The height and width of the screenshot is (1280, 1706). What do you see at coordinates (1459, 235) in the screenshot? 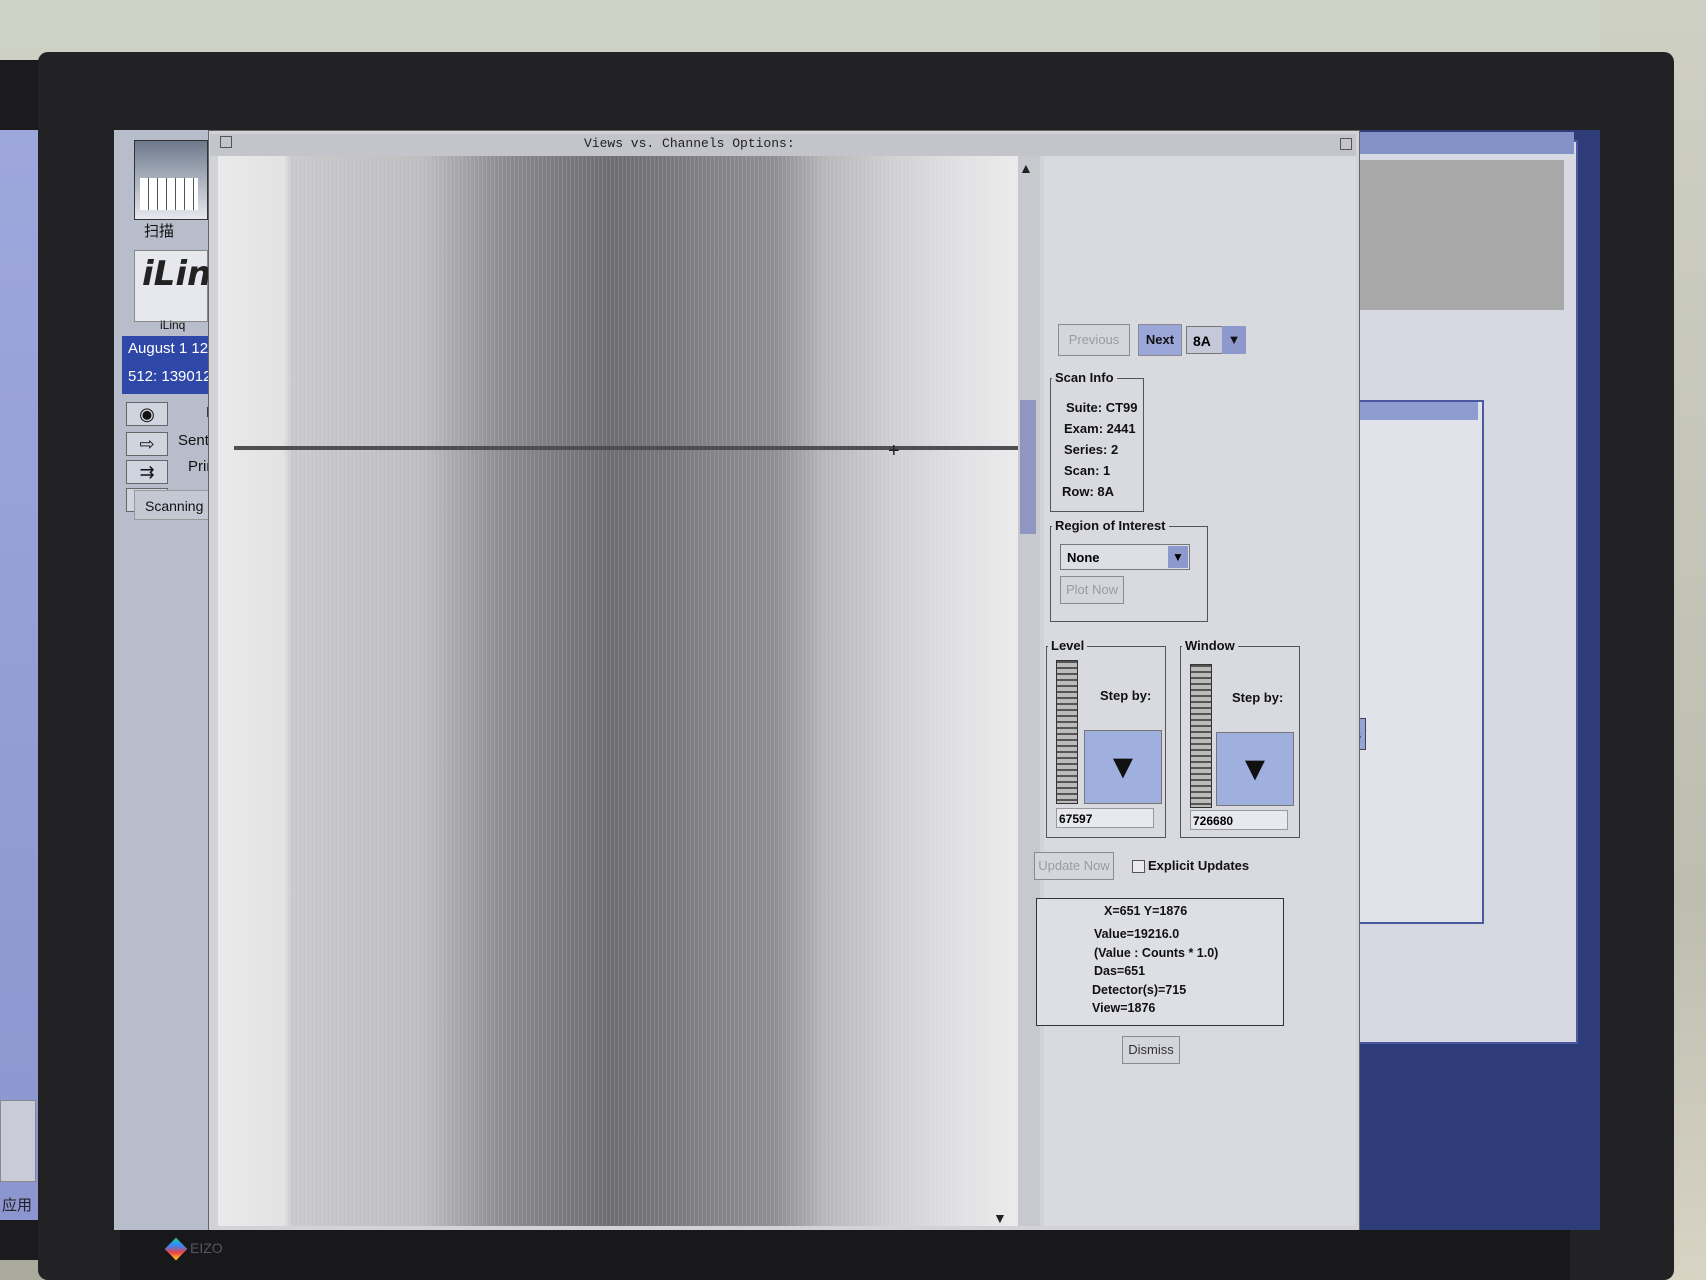
I see `background-dialog-panel` at bounding box center [1459, 235].